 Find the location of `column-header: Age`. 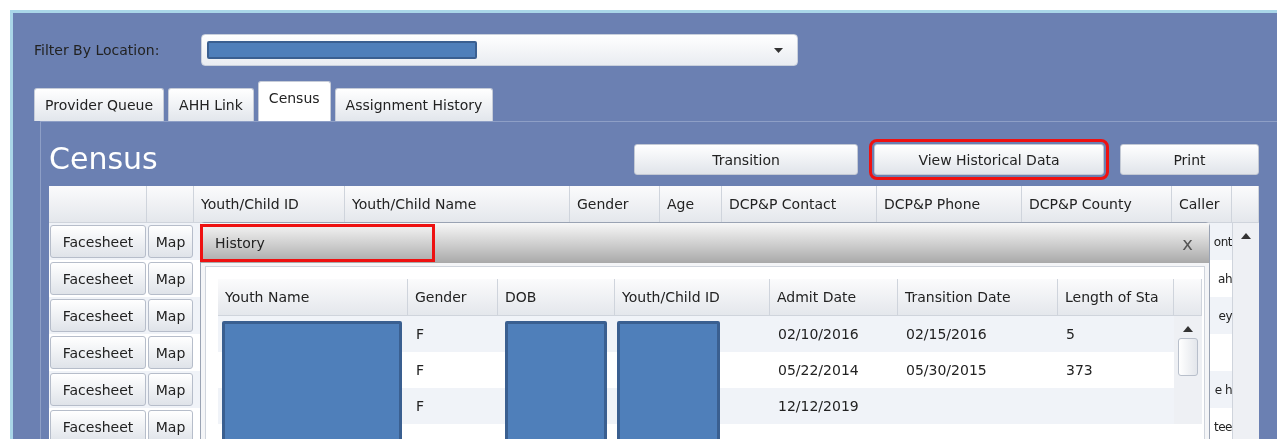

column-header: Age is located at coordinates (691, 204).